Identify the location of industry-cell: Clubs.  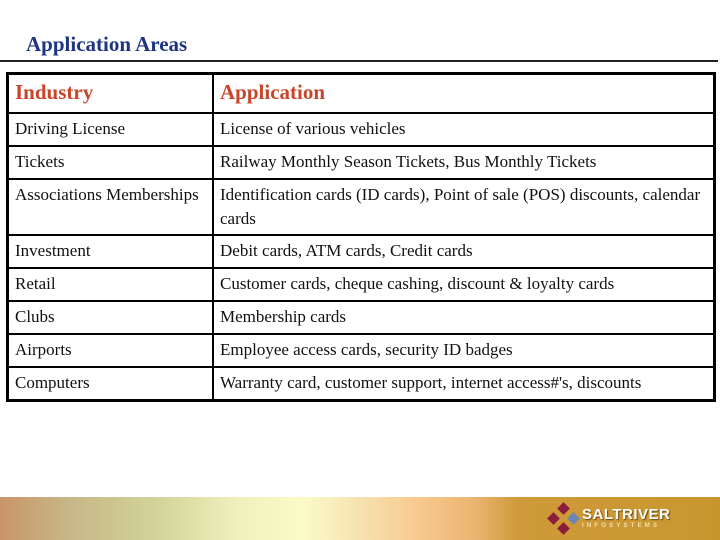
(110, 317).